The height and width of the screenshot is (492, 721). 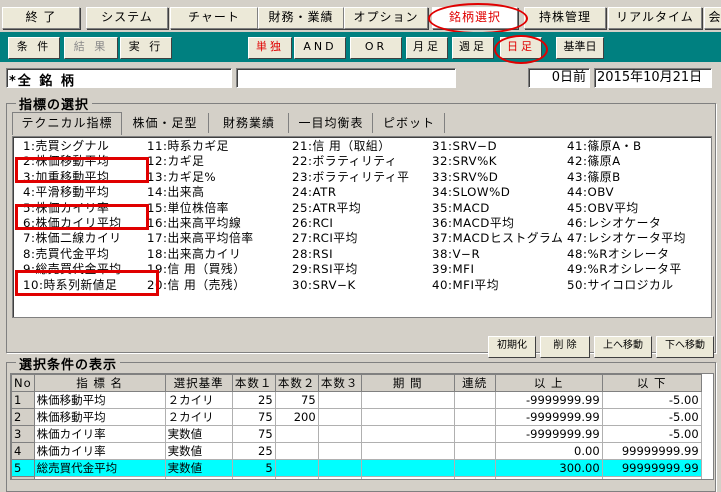 I want to click on indicator-item: 24:ATR, so click(x=350, y=192).